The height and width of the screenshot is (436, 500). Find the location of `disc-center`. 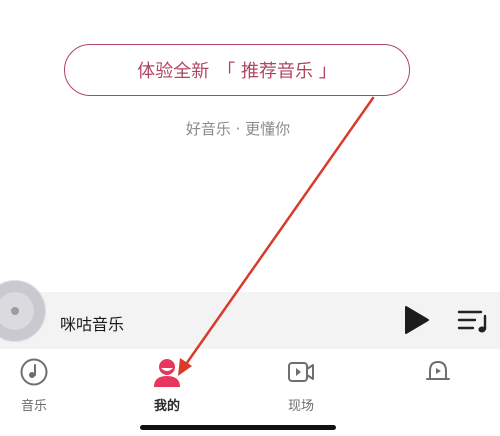

disc-center is located at coordinates (15, 311).